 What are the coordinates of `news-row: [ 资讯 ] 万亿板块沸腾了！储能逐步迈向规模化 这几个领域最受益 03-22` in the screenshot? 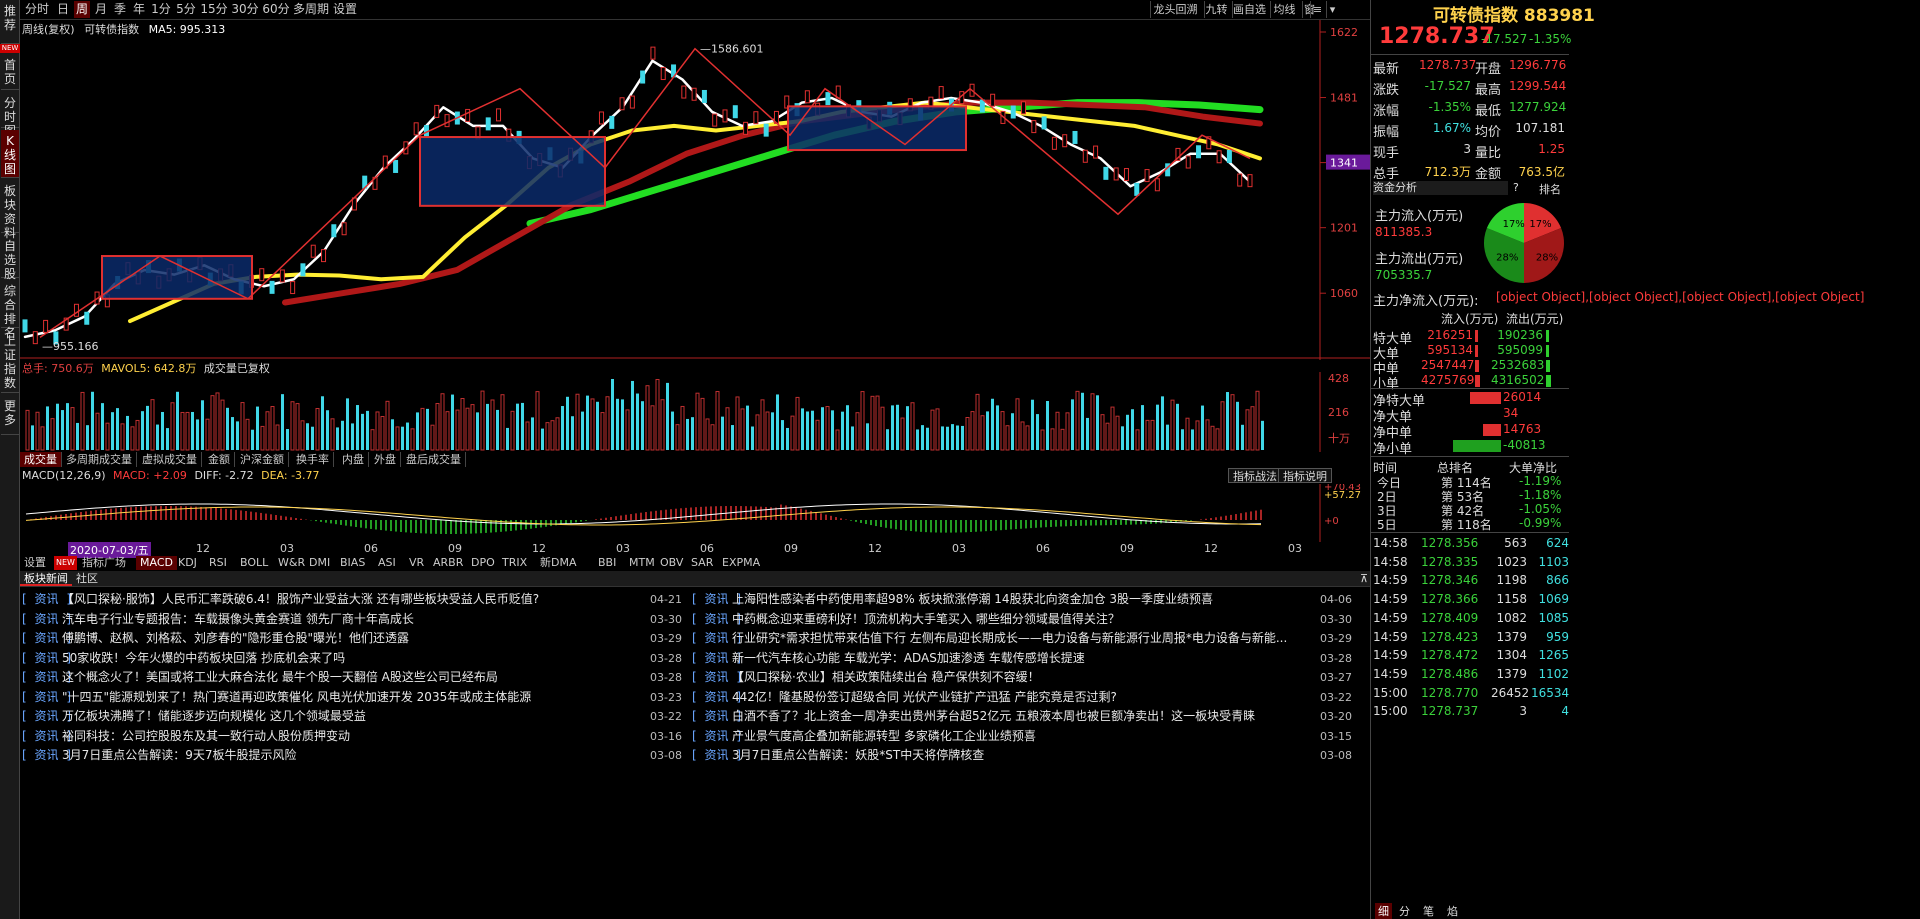 It's located at (352, 717).